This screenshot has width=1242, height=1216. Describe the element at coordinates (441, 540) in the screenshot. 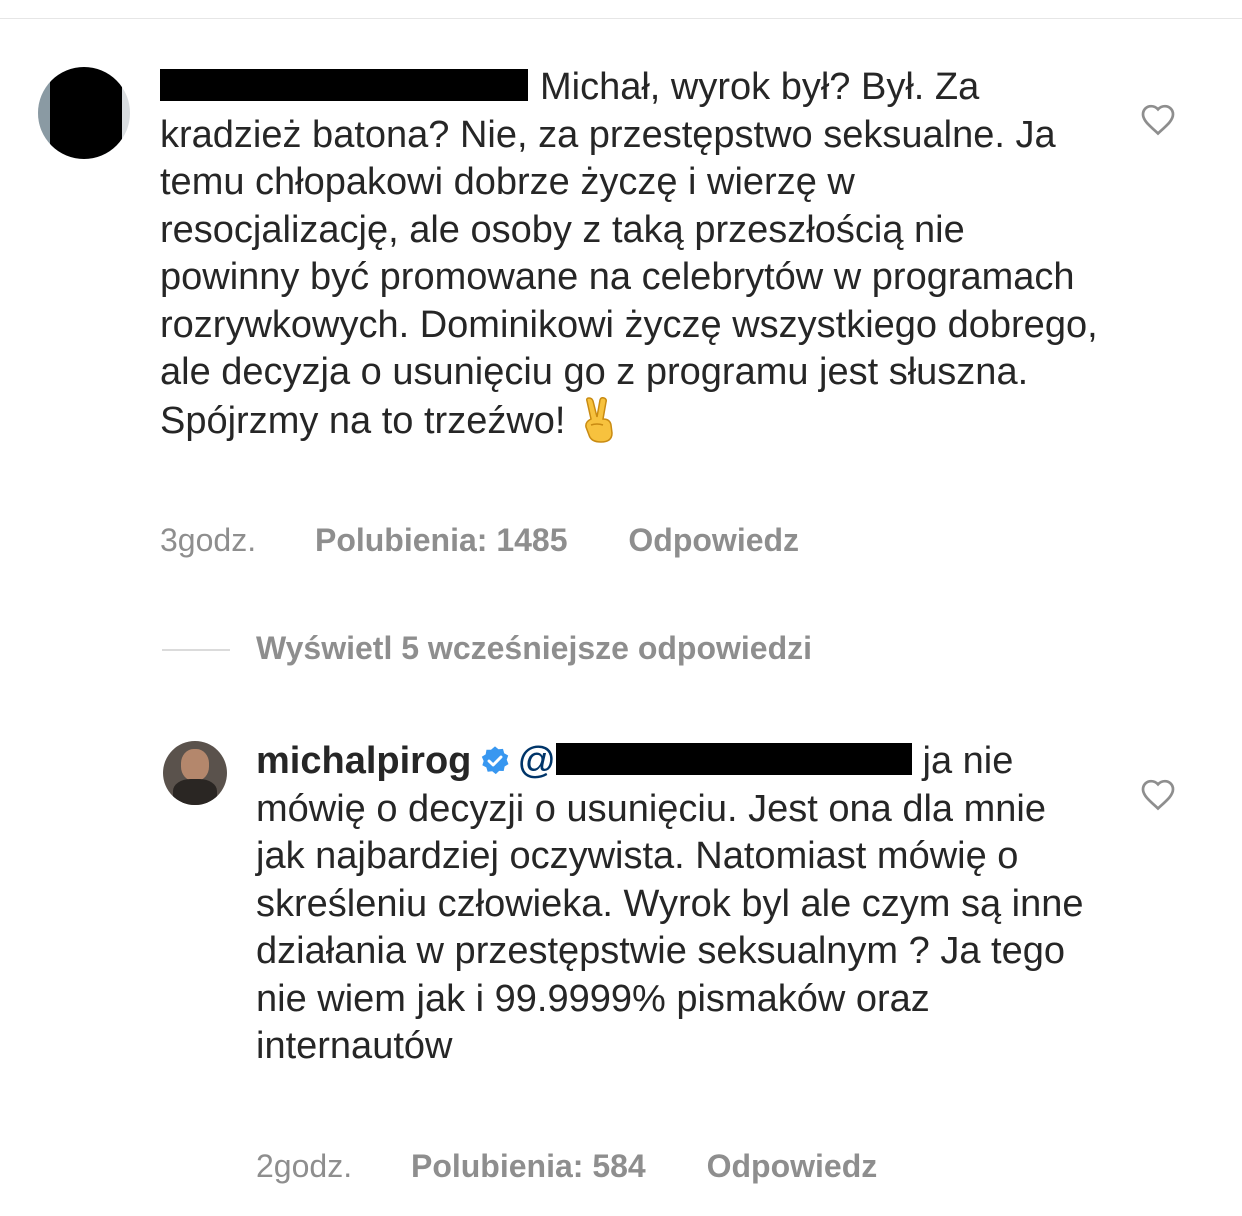

I see `likes-count-link: Polubienia: 1485` at that location.